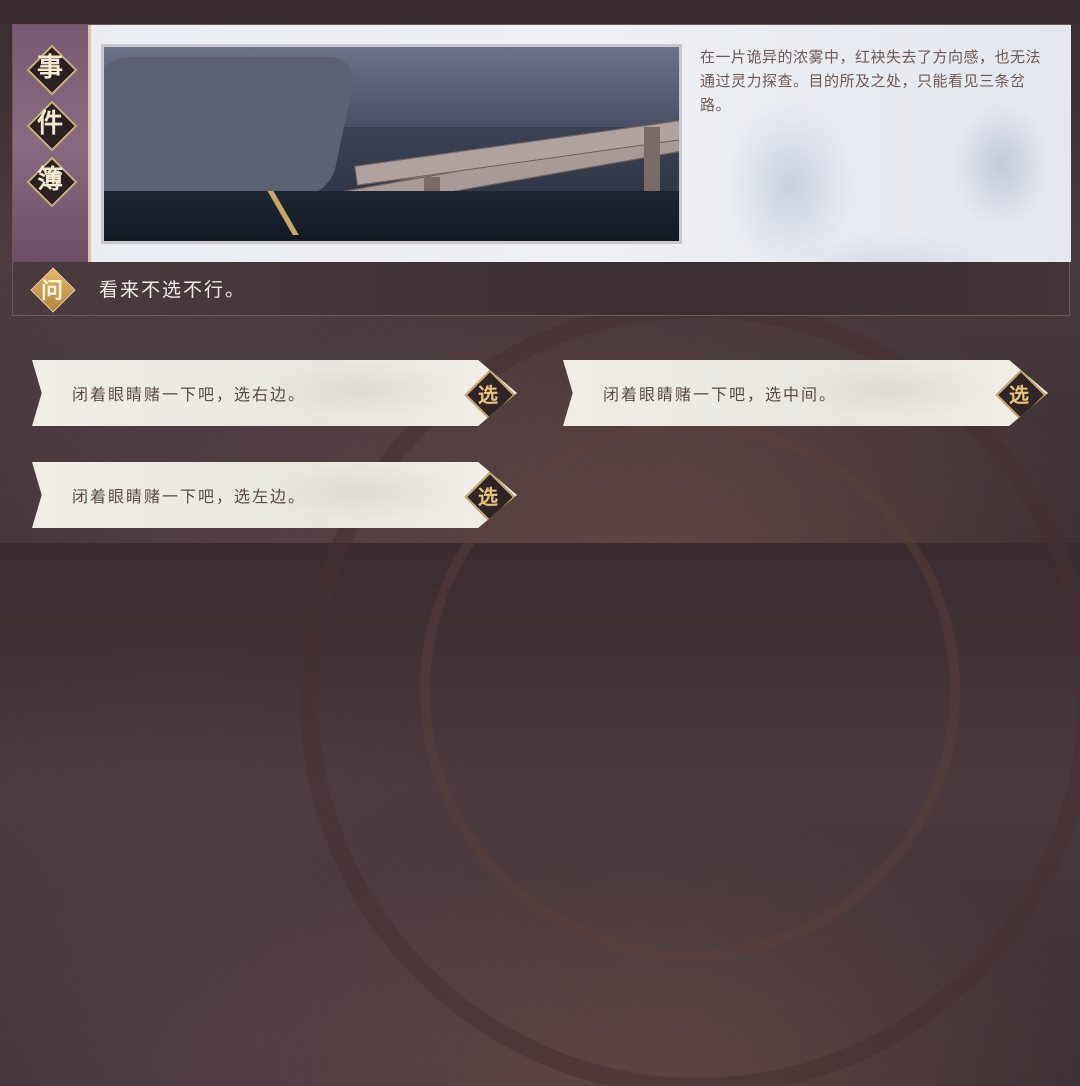 The image size is (1080, 1086). What do you see at coordinates (1019, 393) in the screenshot?
I see `choice-middle-select-button: 选` at bounding box center [1019, 393].